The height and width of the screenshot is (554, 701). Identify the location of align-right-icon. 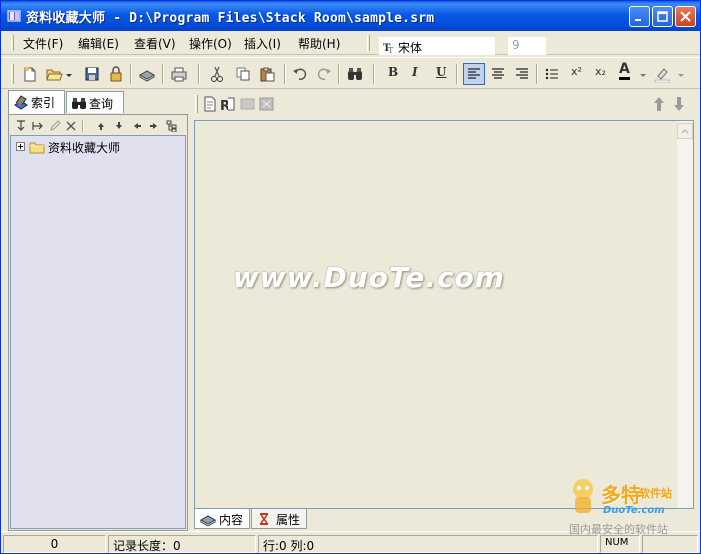
(522, 73).